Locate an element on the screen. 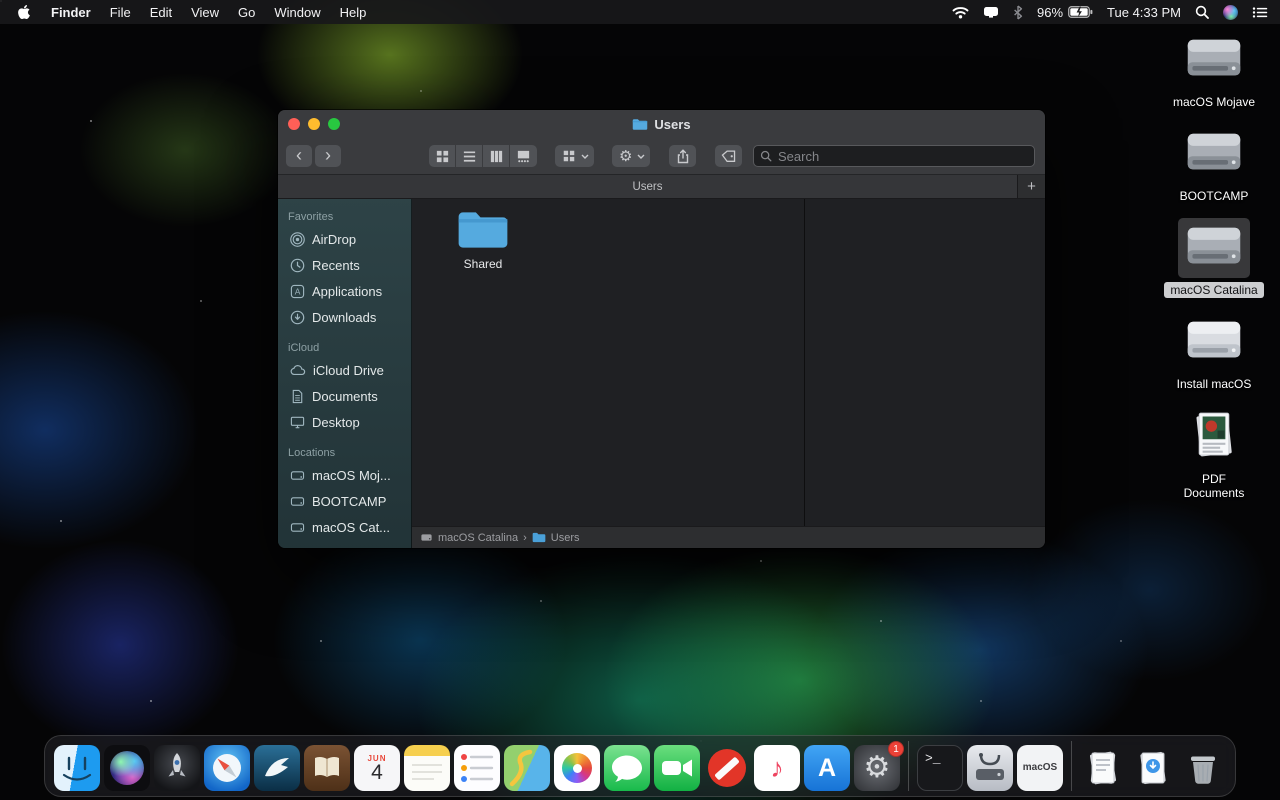 This screenshot has width=1280, height=800. sidebar-item-airdrop: AirDrop is located at coordinates (344, 239).